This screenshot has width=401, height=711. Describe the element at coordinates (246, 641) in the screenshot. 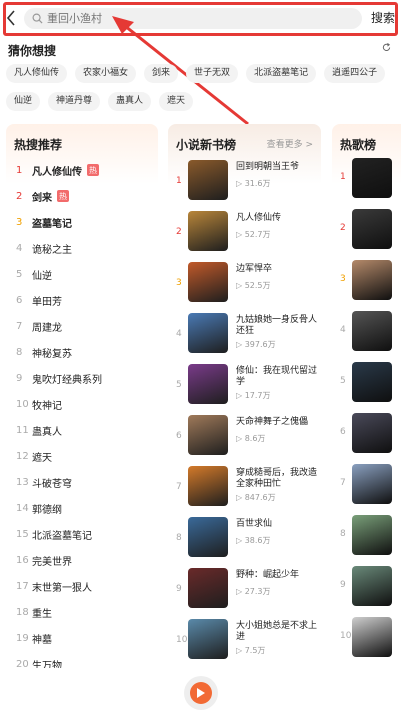

I see `book-item: 10 大小姐她总是不求上进 ▷ 7.5万` at that location.